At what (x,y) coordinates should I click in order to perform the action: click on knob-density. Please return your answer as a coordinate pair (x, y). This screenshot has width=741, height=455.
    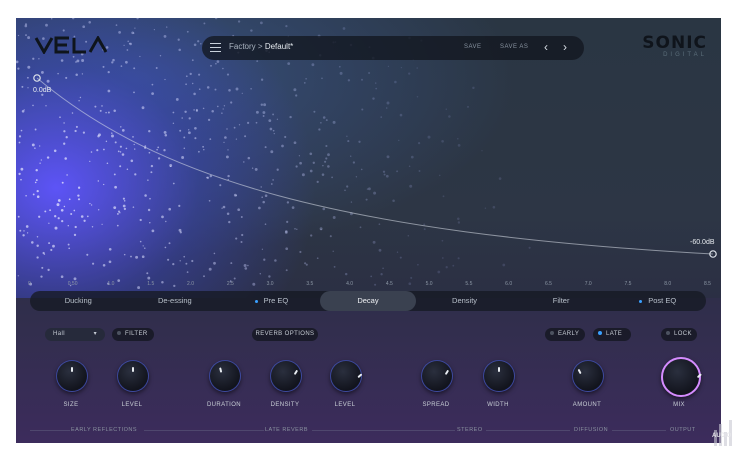
    Looking at the image, I should click on (286, 376).